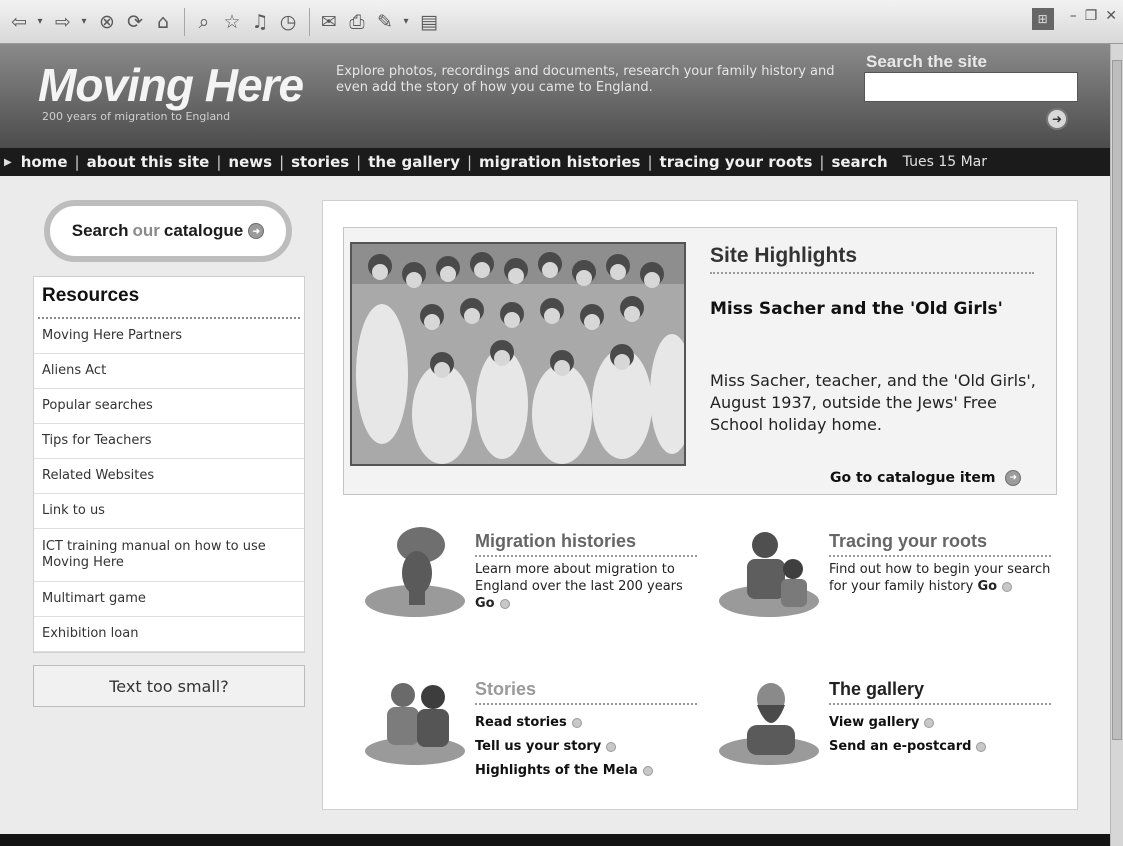  I want to click on media-icon: ♫, so click(260, 22).